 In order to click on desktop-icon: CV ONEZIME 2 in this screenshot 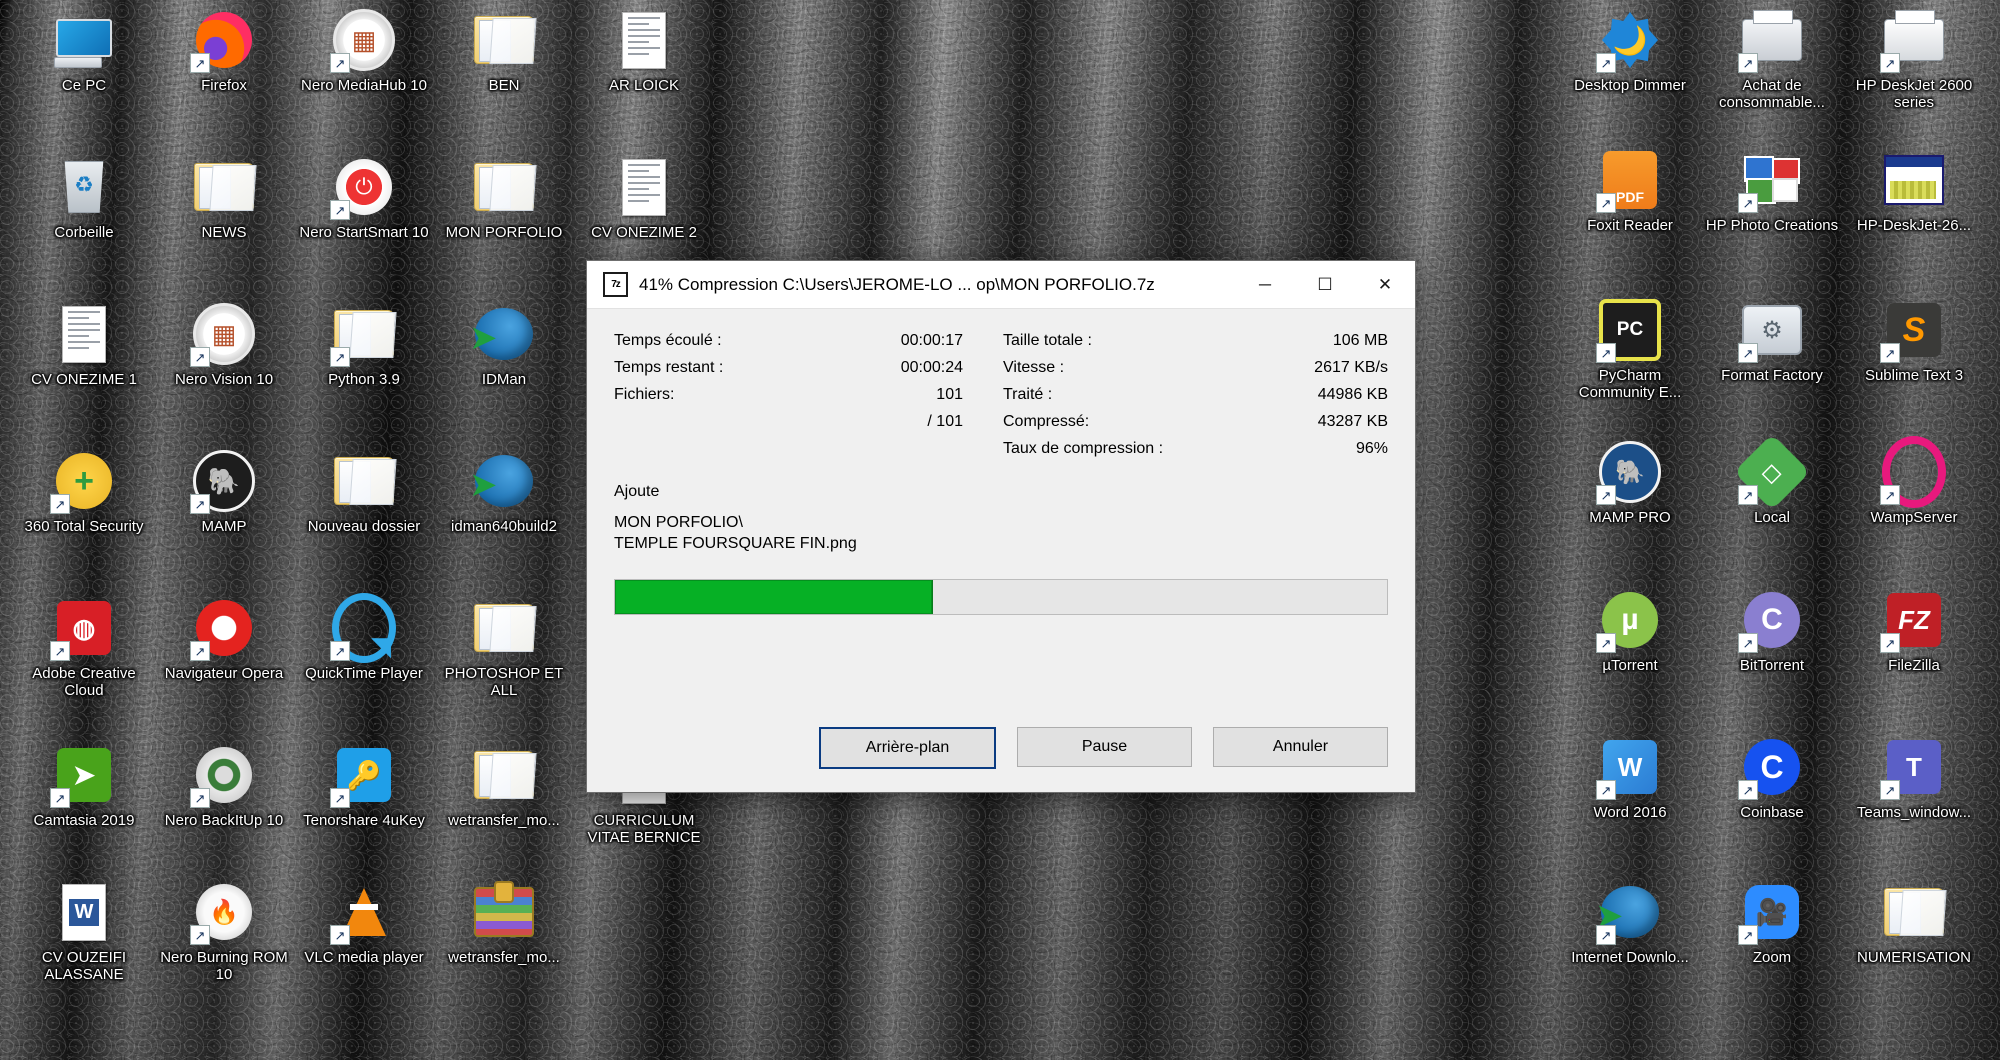, I will do `click(644, 198)`.